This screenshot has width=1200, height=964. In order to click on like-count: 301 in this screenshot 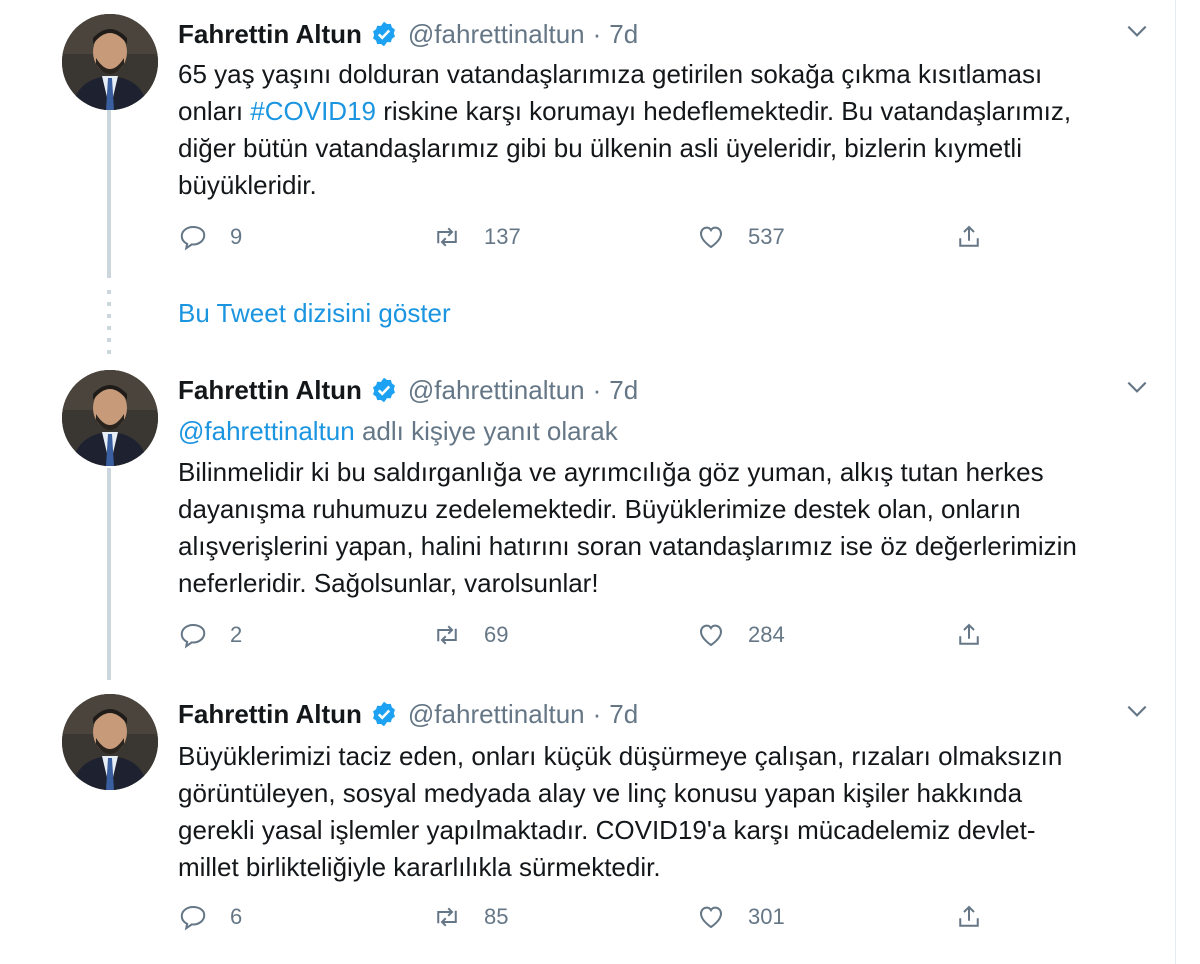, I will do `click(766, 916)`.